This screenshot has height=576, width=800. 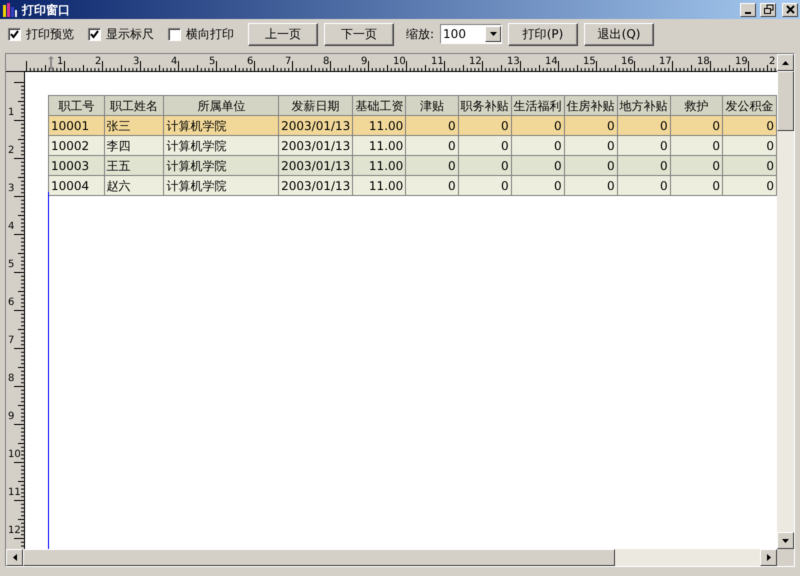 I want to click on column-header: 职务补贴, so click(x=485, y=106).